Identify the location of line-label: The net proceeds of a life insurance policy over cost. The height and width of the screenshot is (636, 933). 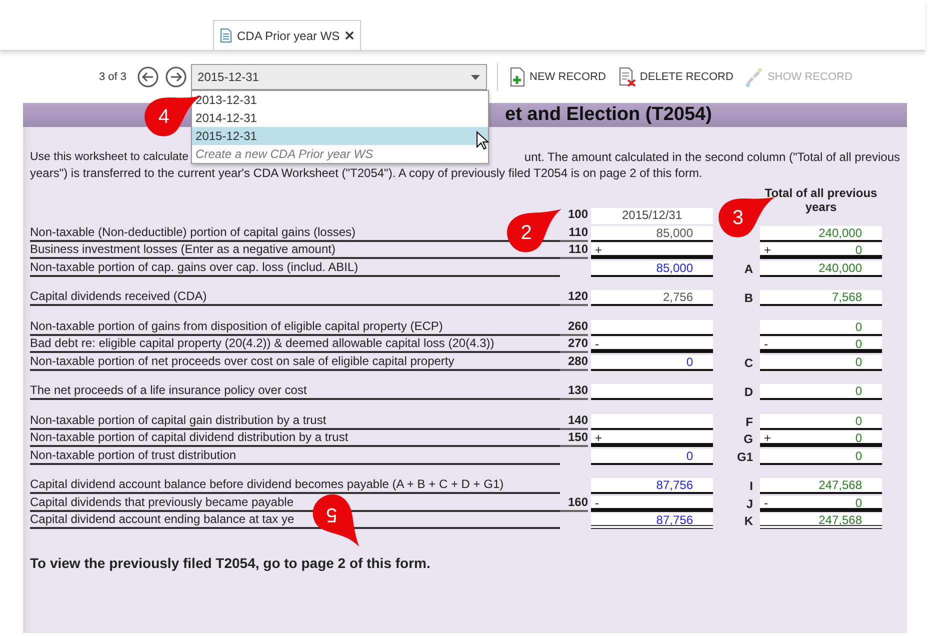
(295, 391).